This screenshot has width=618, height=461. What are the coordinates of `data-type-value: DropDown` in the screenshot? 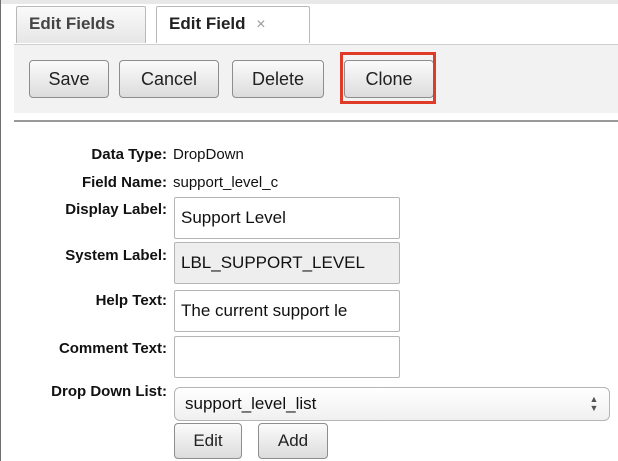 It's located at (208, 154).